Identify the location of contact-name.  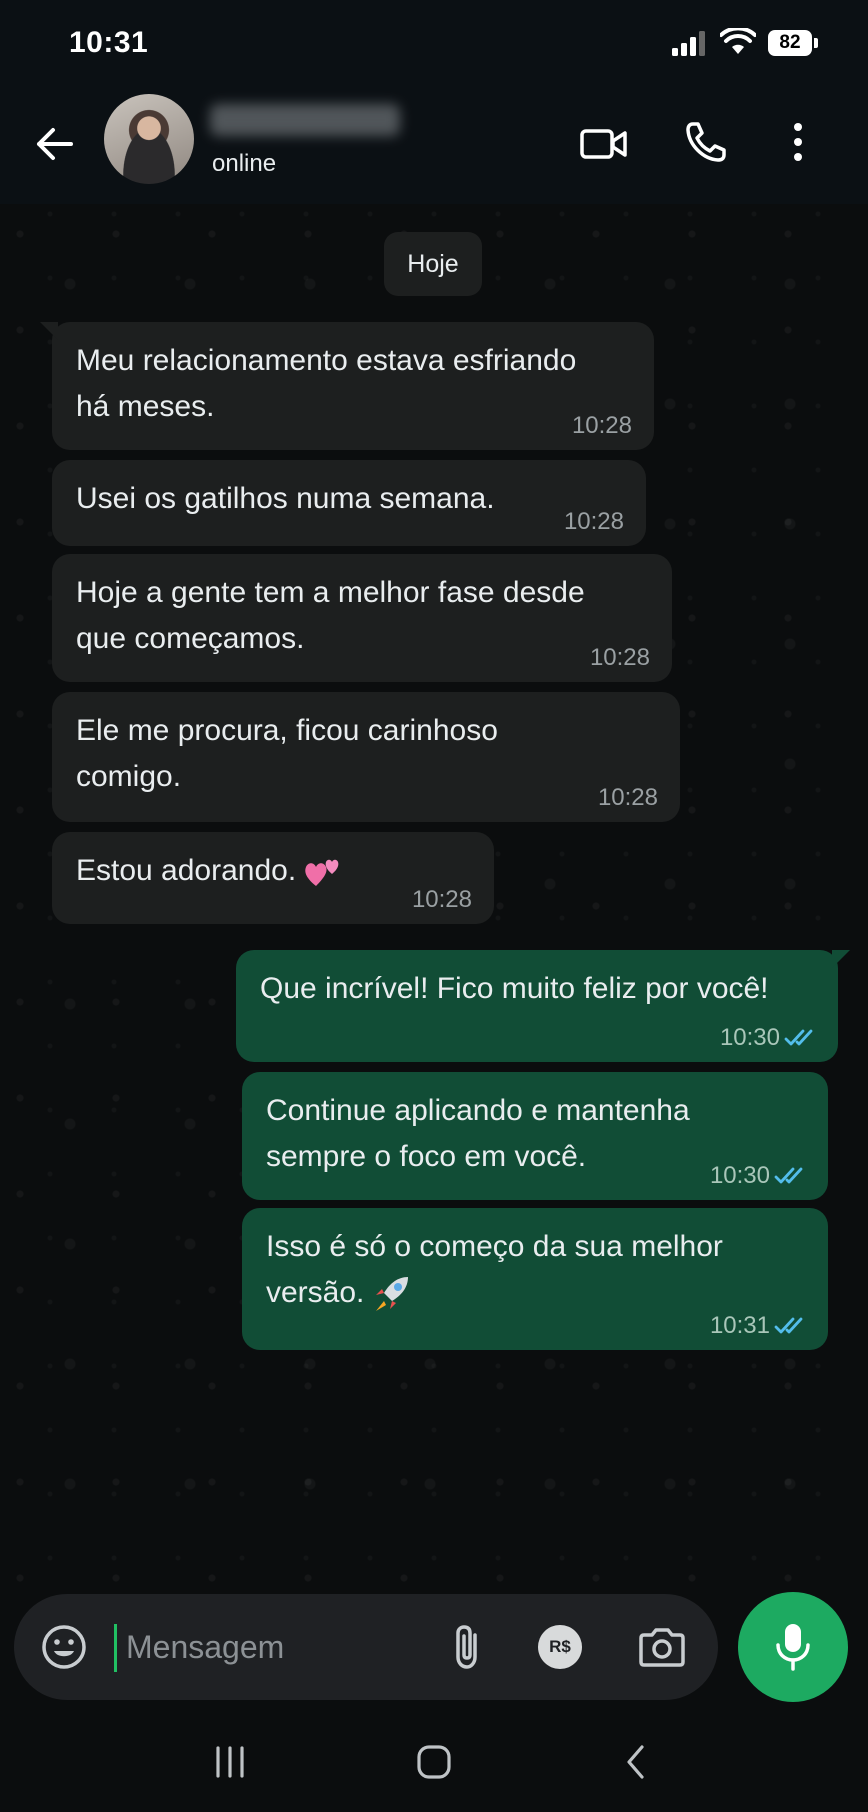
(305, 120).